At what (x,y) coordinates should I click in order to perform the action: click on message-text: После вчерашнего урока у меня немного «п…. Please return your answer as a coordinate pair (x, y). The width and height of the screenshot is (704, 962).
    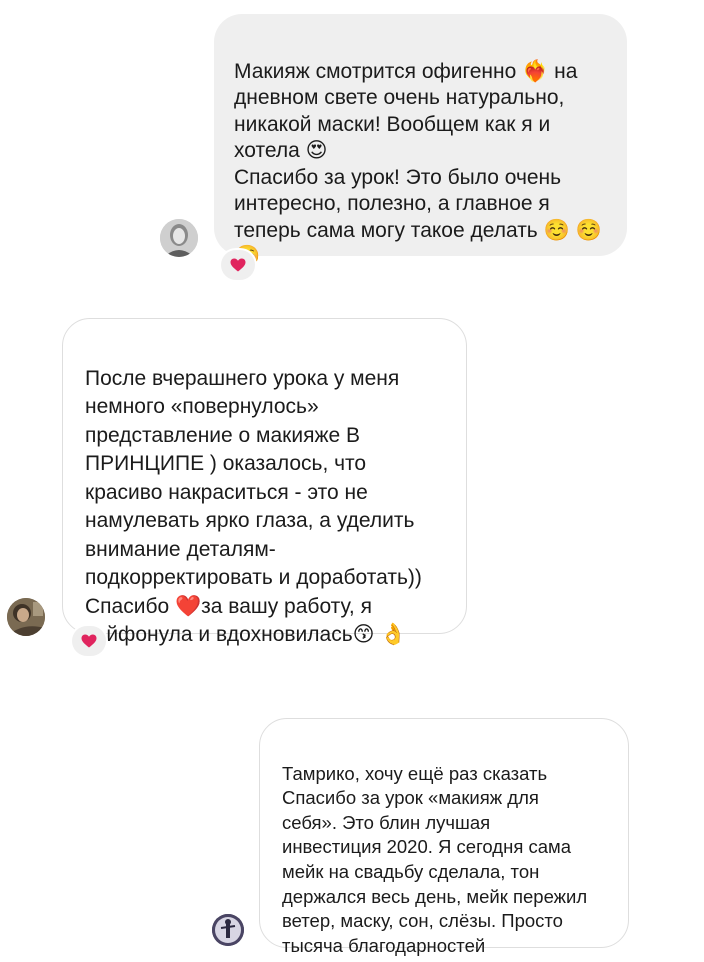
    Looking at the image, I should click on (253, 506).